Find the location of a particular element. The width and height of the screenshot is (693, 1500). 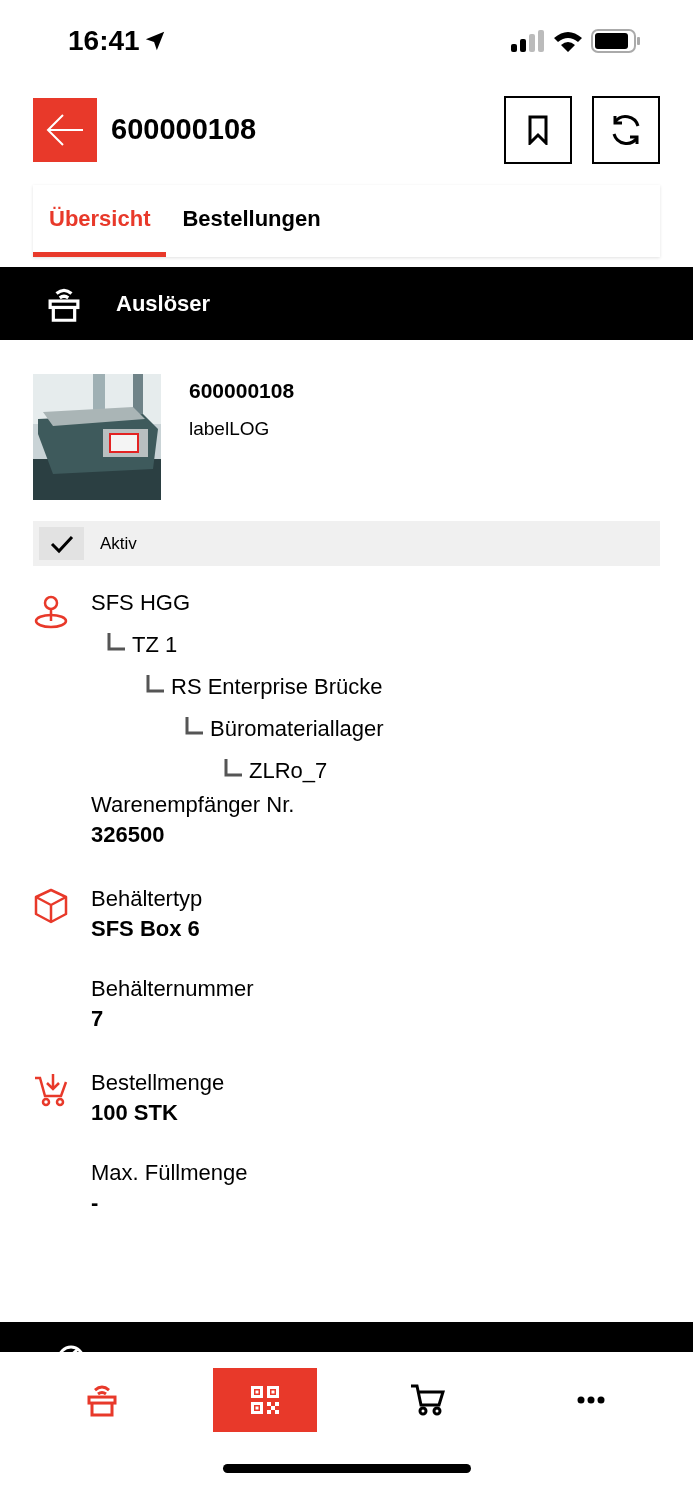

status-label: Aktiv is located at coordinates (118, 543).